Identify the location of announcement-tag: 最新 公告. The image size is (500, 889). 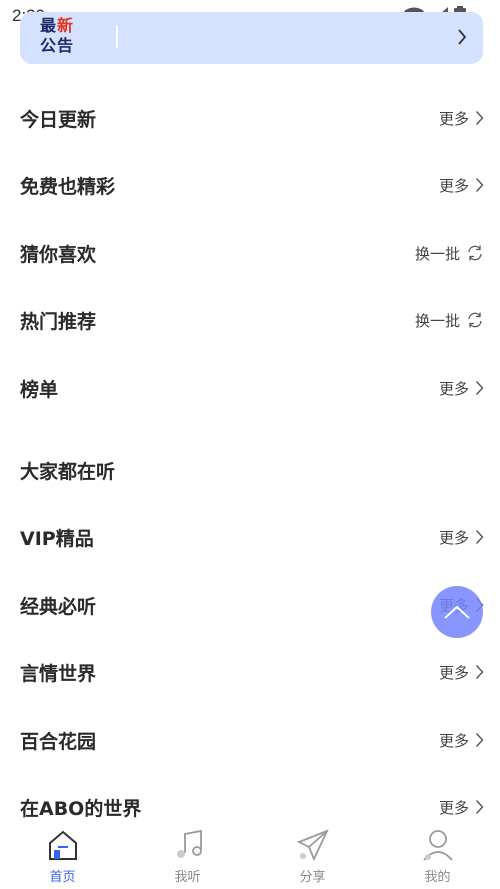
(60, 36).